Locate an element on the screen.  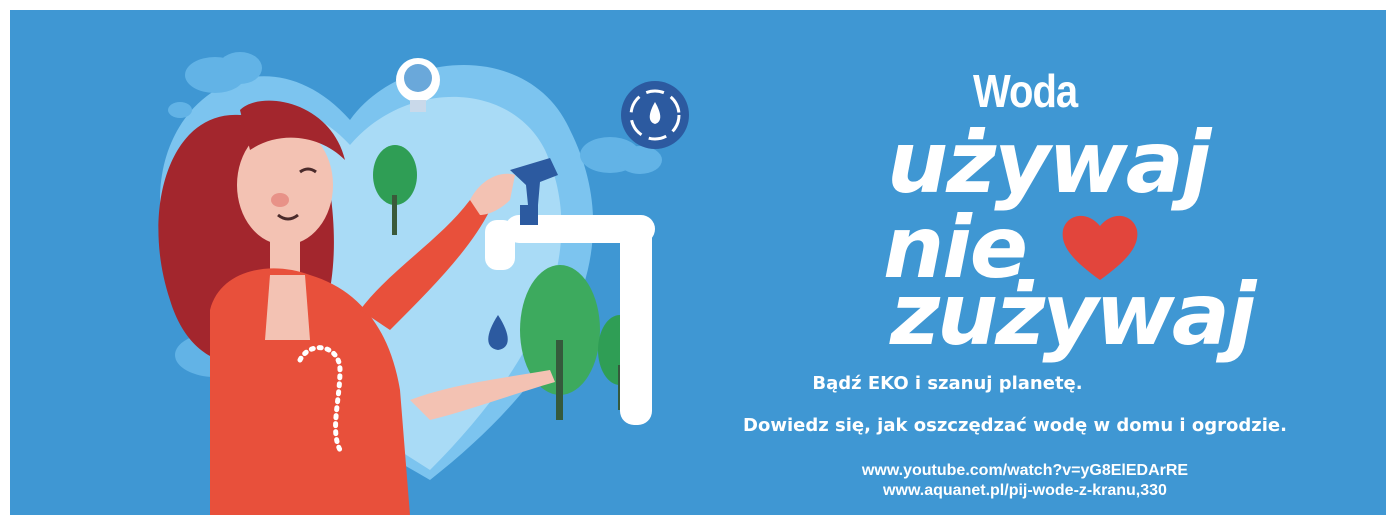
tagline-line1: Bądź EKO i szanuj planetę. is located at coordinates (947, 383).